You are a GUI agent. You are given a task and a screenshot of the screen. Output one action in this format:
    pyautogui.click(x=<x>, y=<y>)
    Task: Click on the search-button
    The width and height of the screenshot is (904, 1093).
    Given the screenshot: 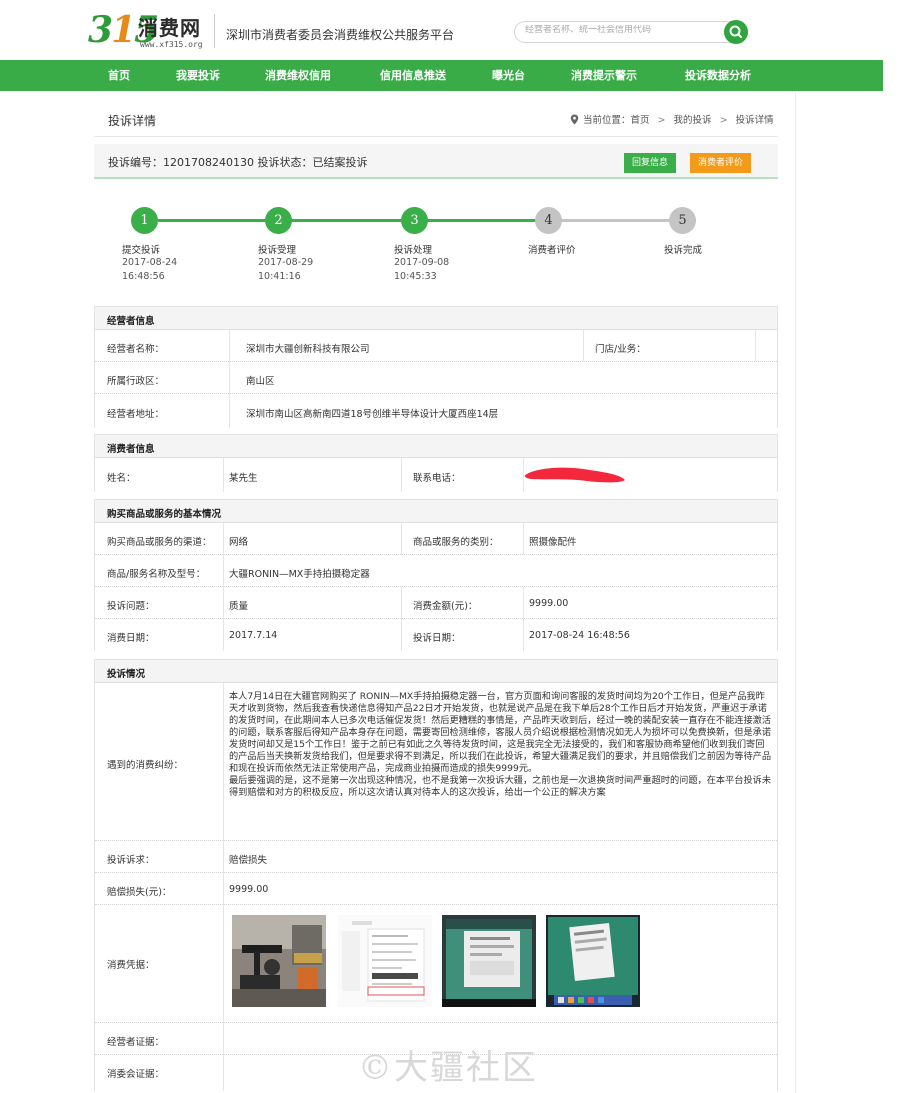 What is the action you would take?
    pyautogui.click(x=736, y=32)
    